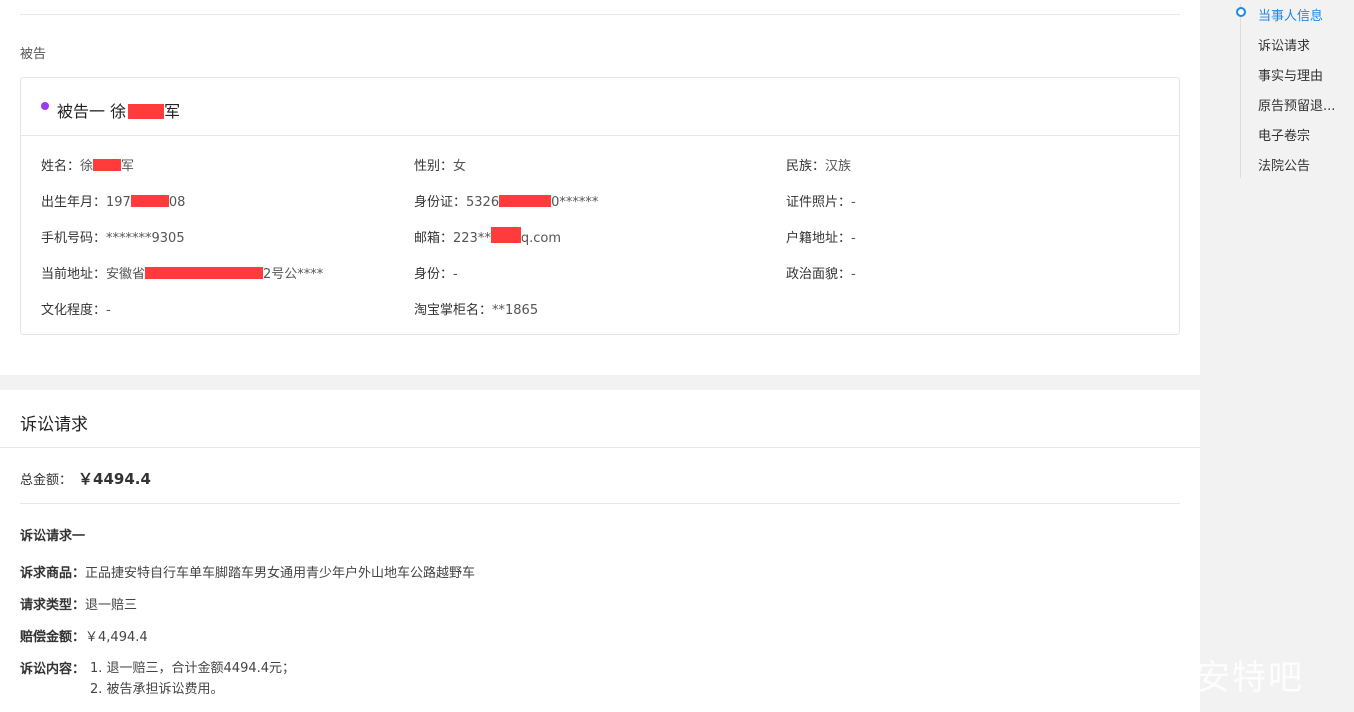 The width and height of the screenshot is (1354, 712). Describe the element at coordinates (172, 111) in the screenshot. I see `defendant-title-suffix: 军` at that location.